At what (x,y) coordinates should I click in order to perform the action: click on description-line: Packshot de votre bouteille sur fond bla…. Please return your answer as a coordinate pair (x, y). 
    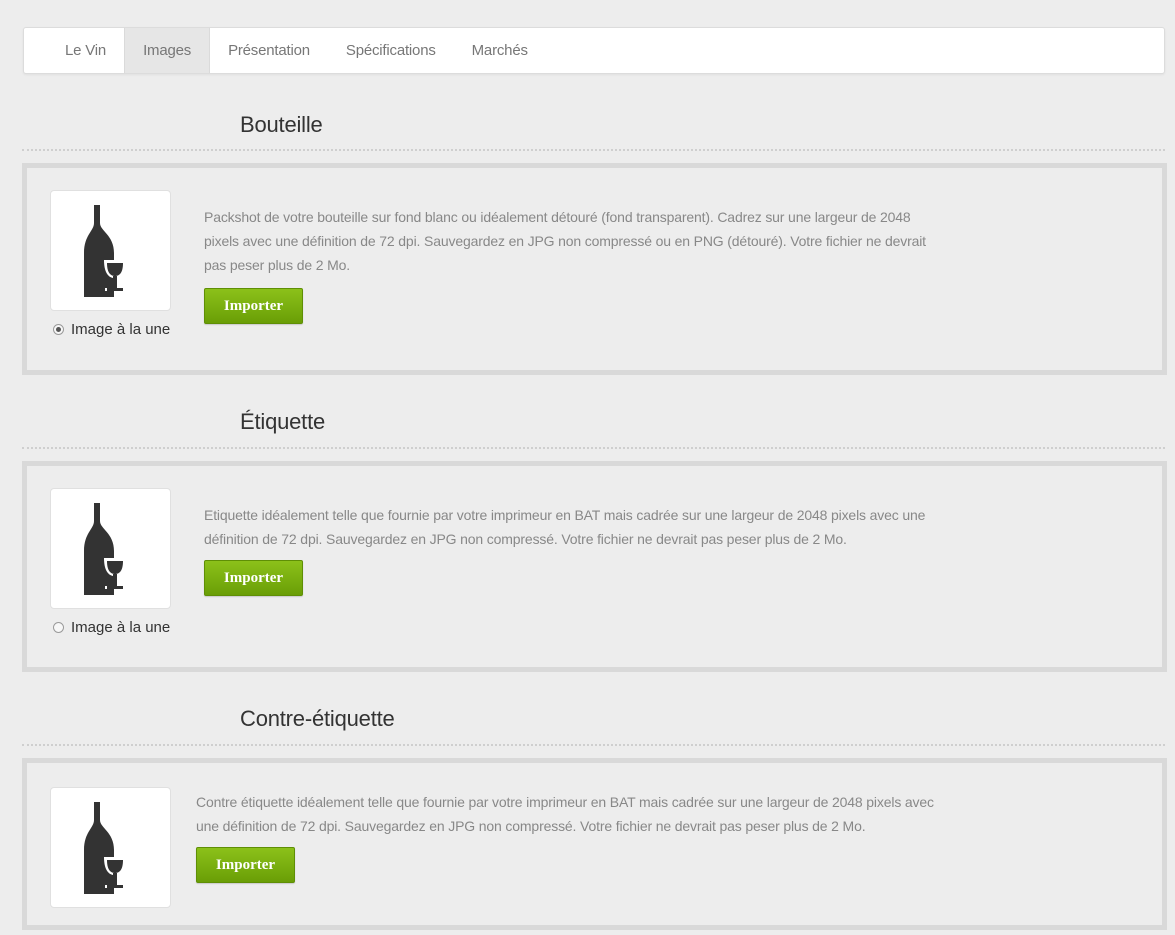
    Looking at the image, I should click on (557, 217).